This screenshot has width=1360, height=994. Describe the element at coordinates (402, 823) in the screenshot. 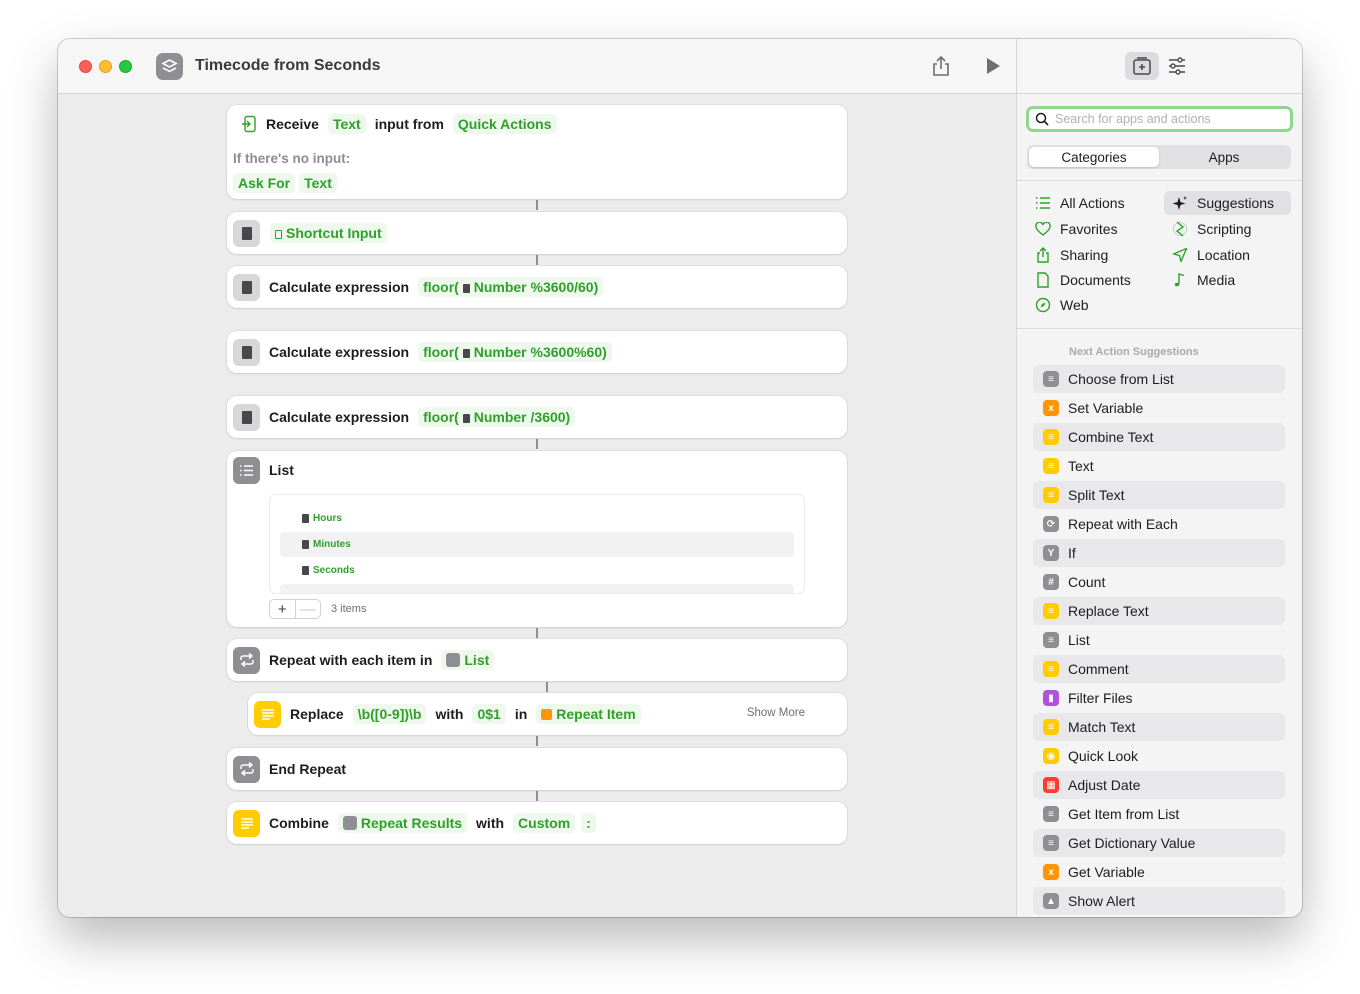

I see `repeat-results-token: Repeat Results` at that location.